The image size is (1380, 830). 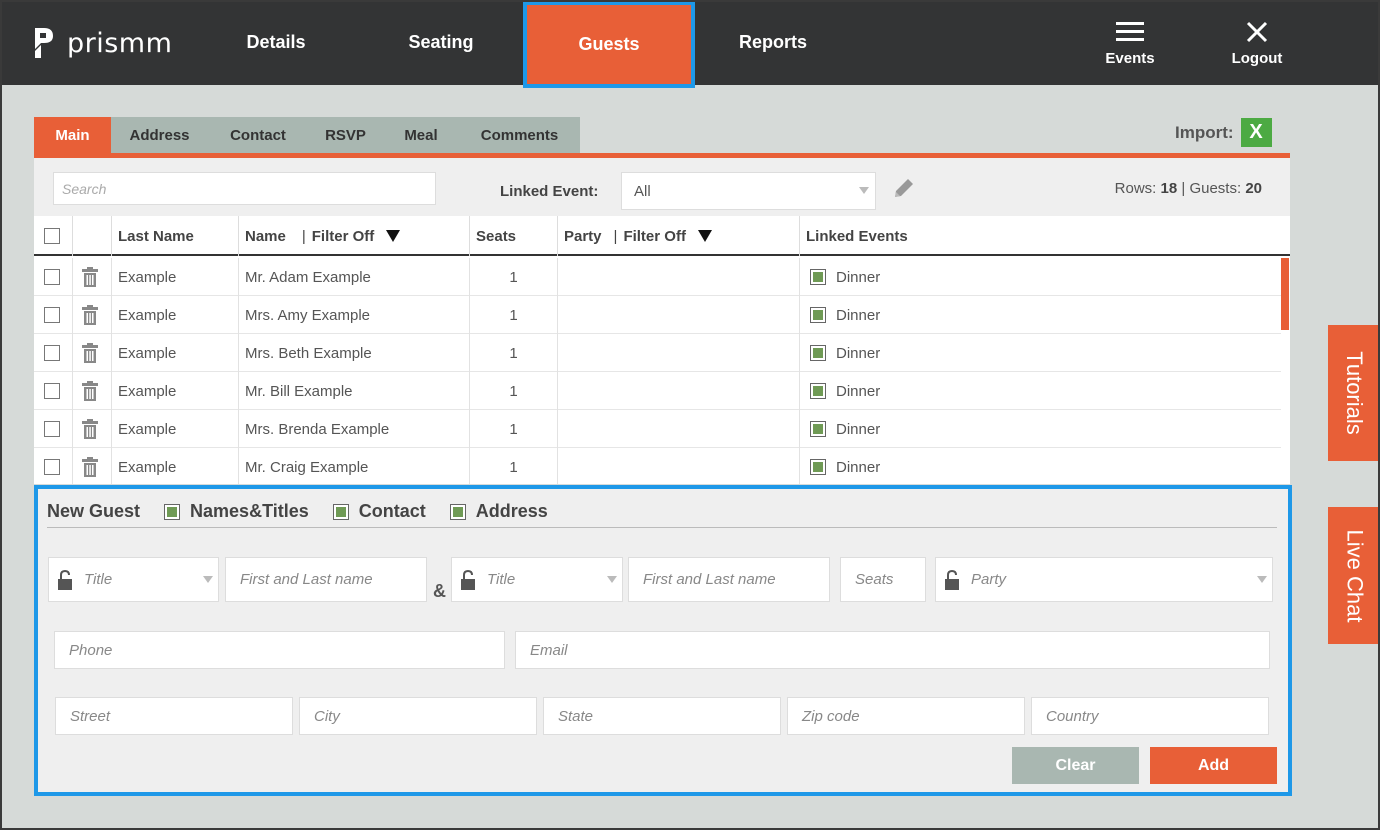 What do you see at coordinates (773, 42) in the screenshot?
I see `nav-reports: Reports` at bounding box center [773, 42].